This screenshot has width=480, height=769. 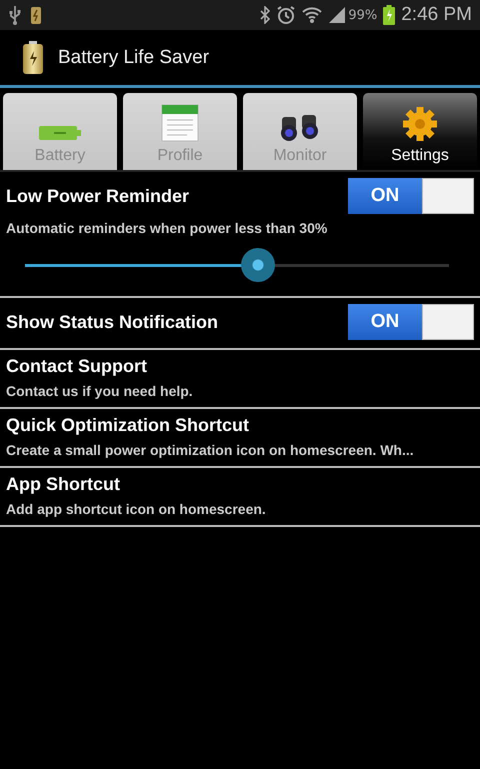 I want to click on usb-icon, so click(x=15, y=15).